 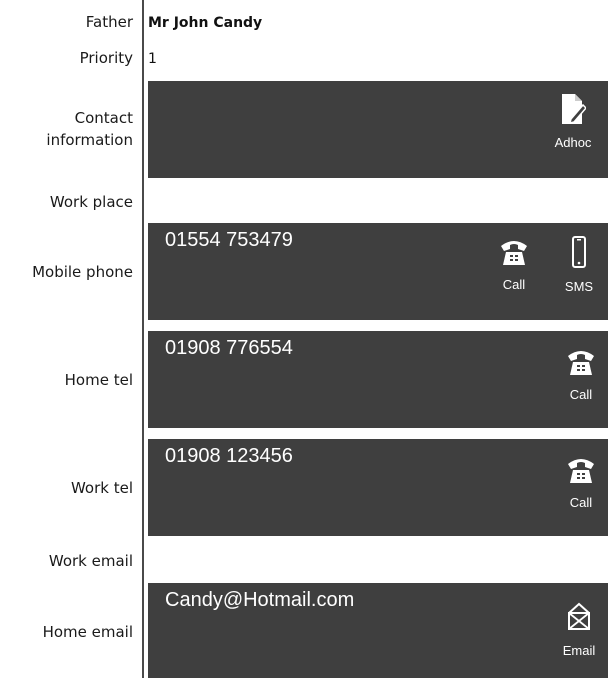 I want to click on mobile-call-button: Call, so click(x=514, y=265).